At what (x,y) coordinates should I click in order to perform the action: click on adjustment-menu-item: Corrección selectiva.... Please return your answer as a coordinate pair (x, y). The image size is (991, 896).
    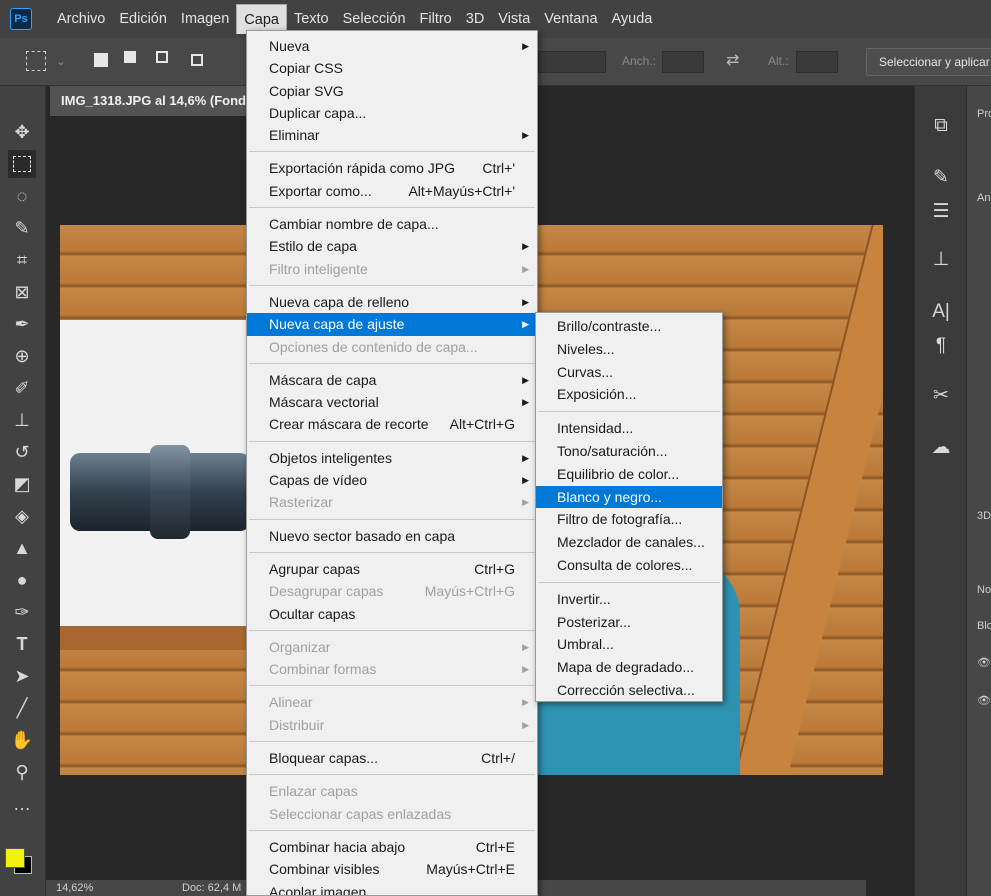
    Looking at the image, I should click on (629, 690).